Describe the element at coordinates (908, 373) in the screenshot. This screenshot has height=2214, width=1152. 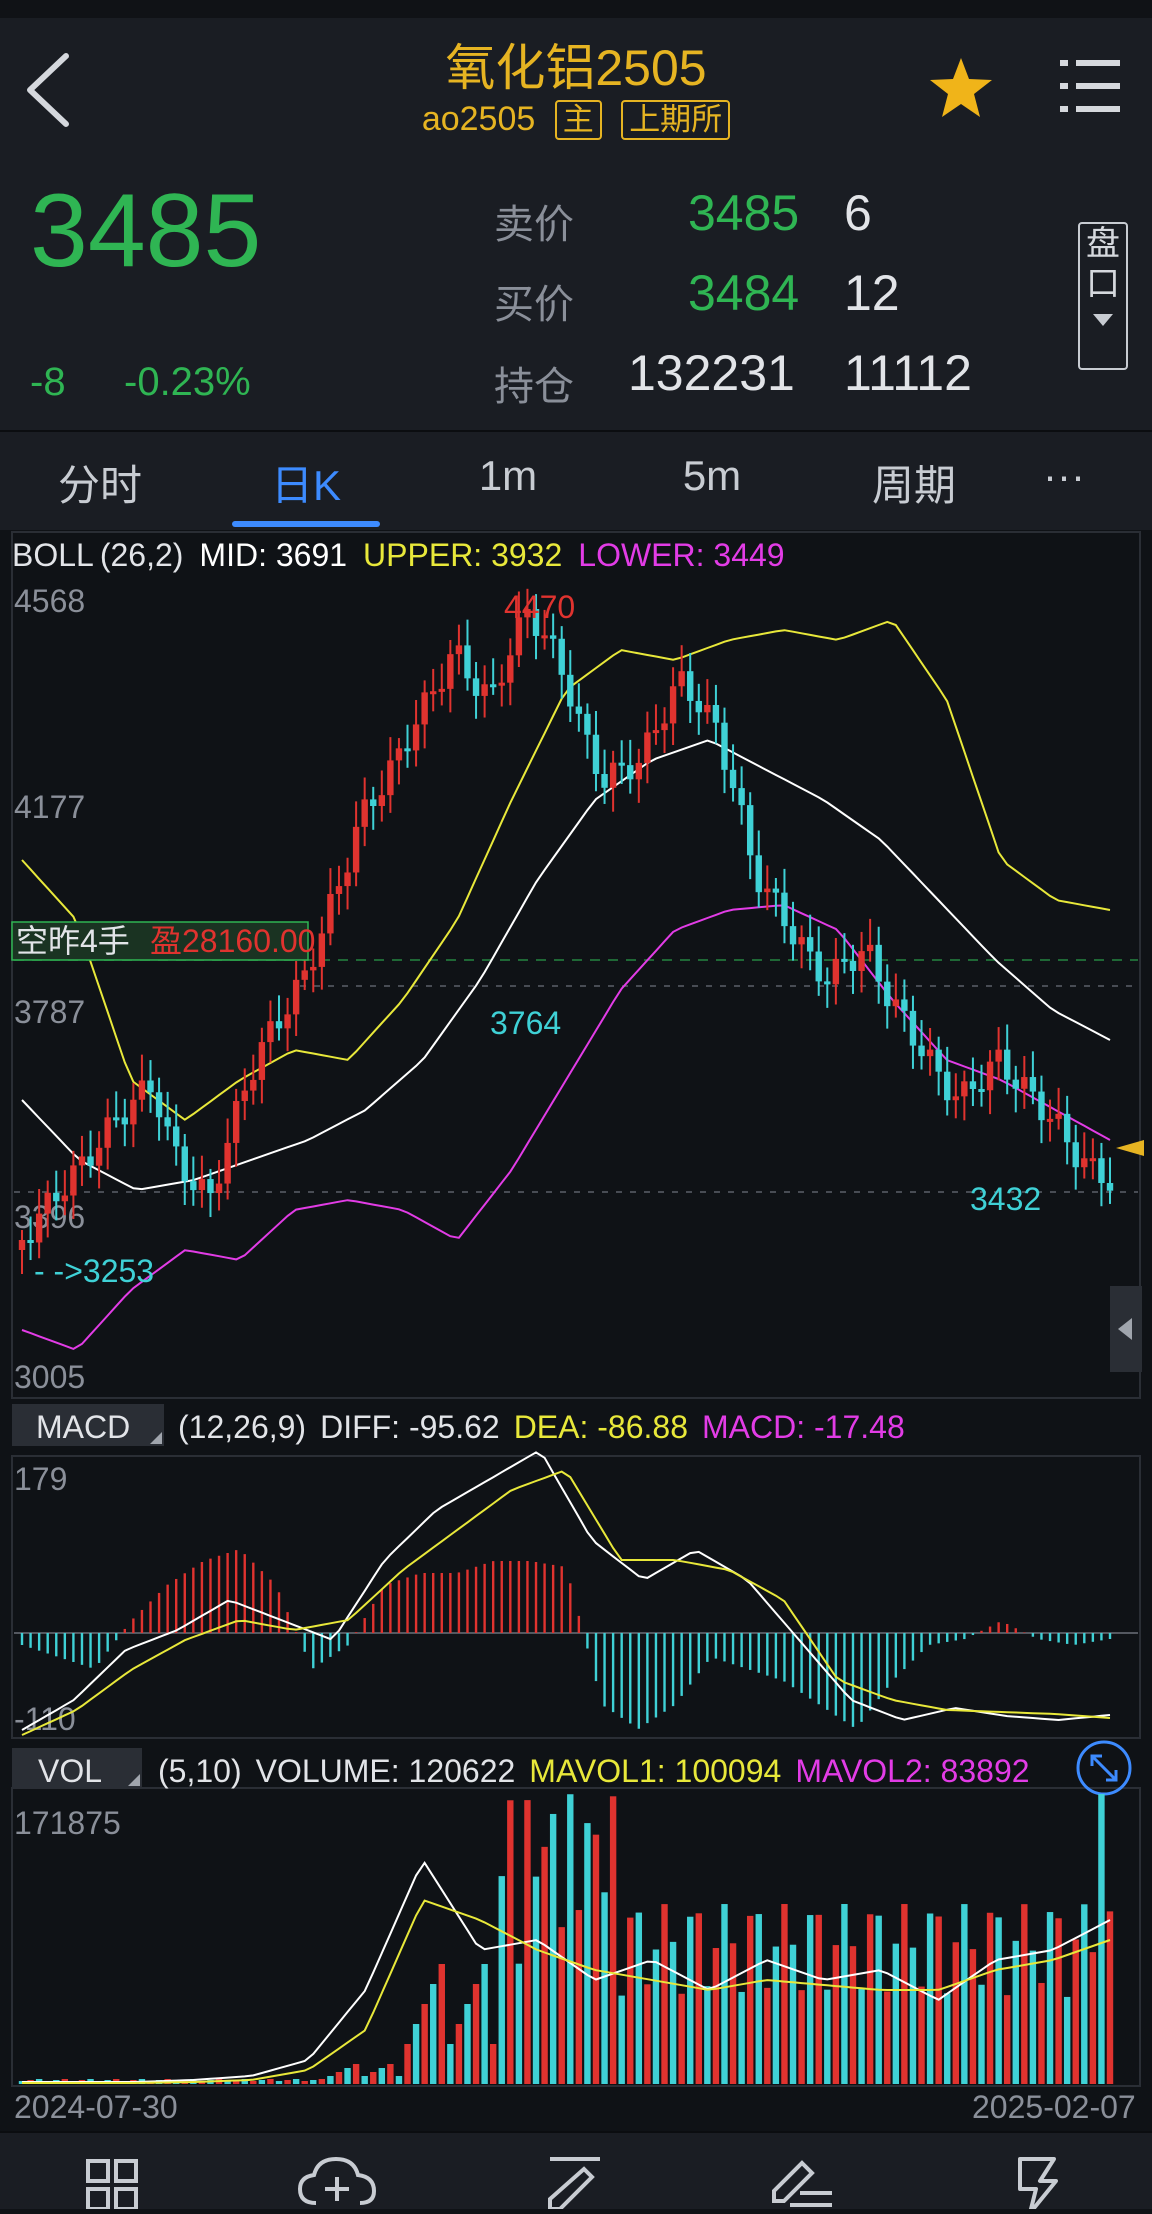
I see `open-interest-change: 11112` at that location.